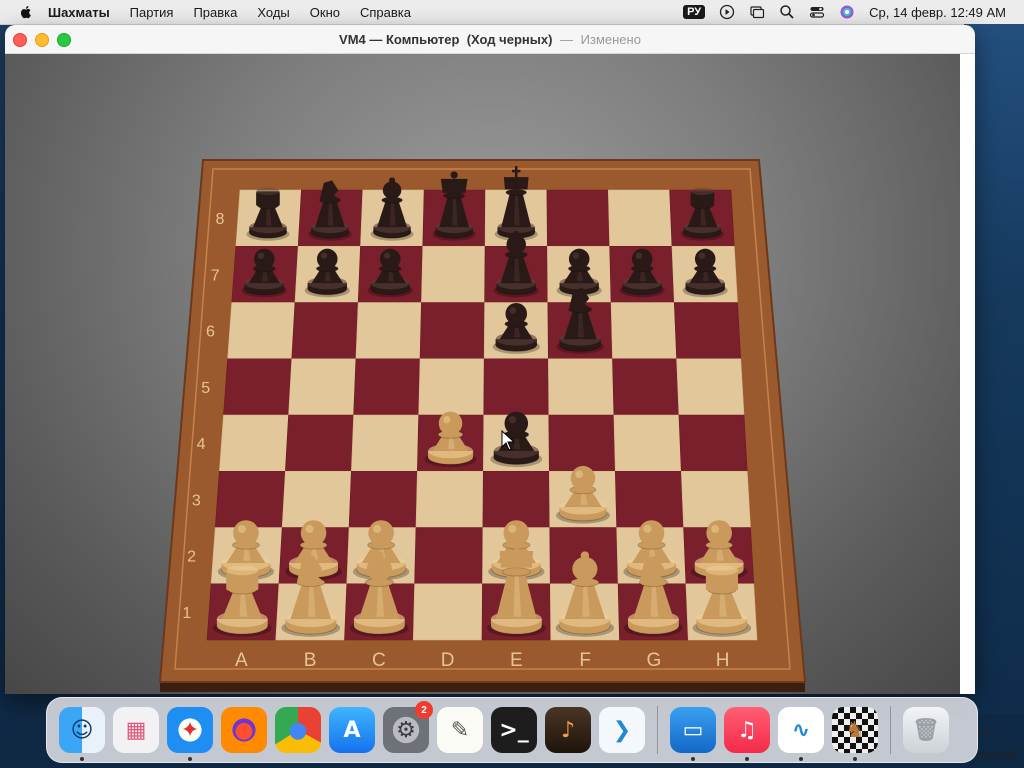 Image resolution: width=1024 pixels, height=768 pixels. I want to click on menu-game: Партия, so click(152, 12).